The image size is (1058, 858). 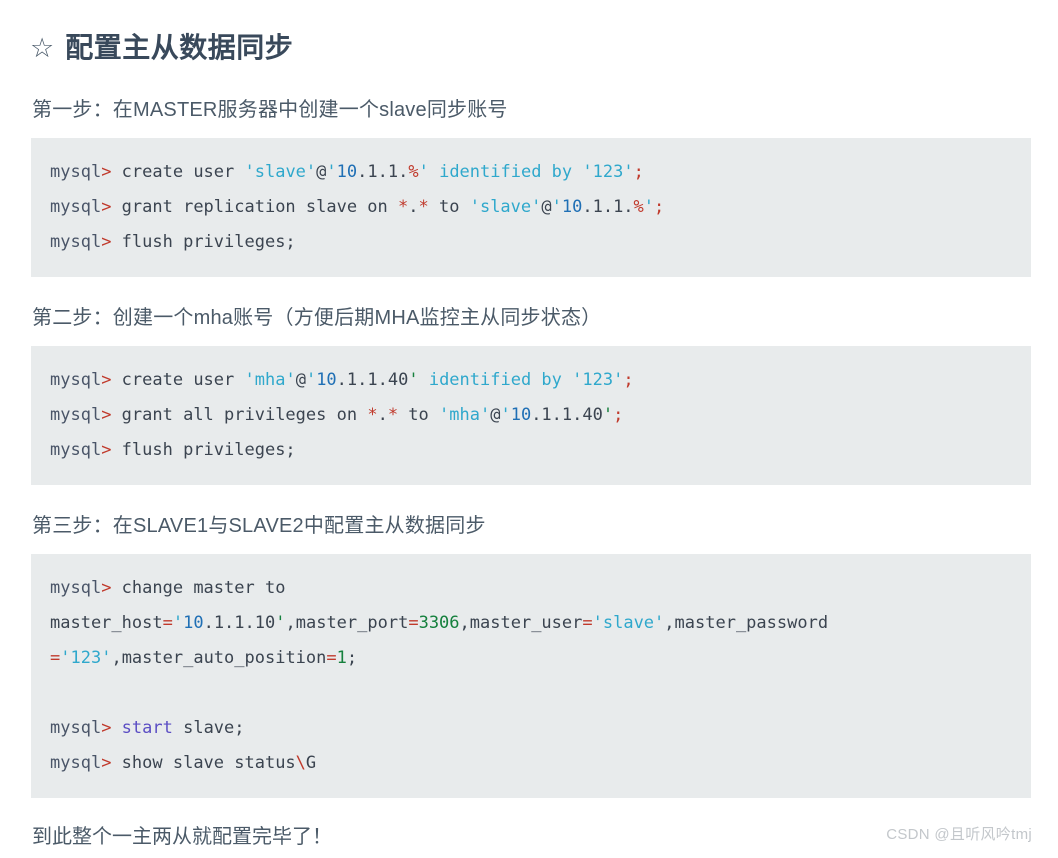 I want to click on code-token: grant all privileges on, so click(x=244, y=415).